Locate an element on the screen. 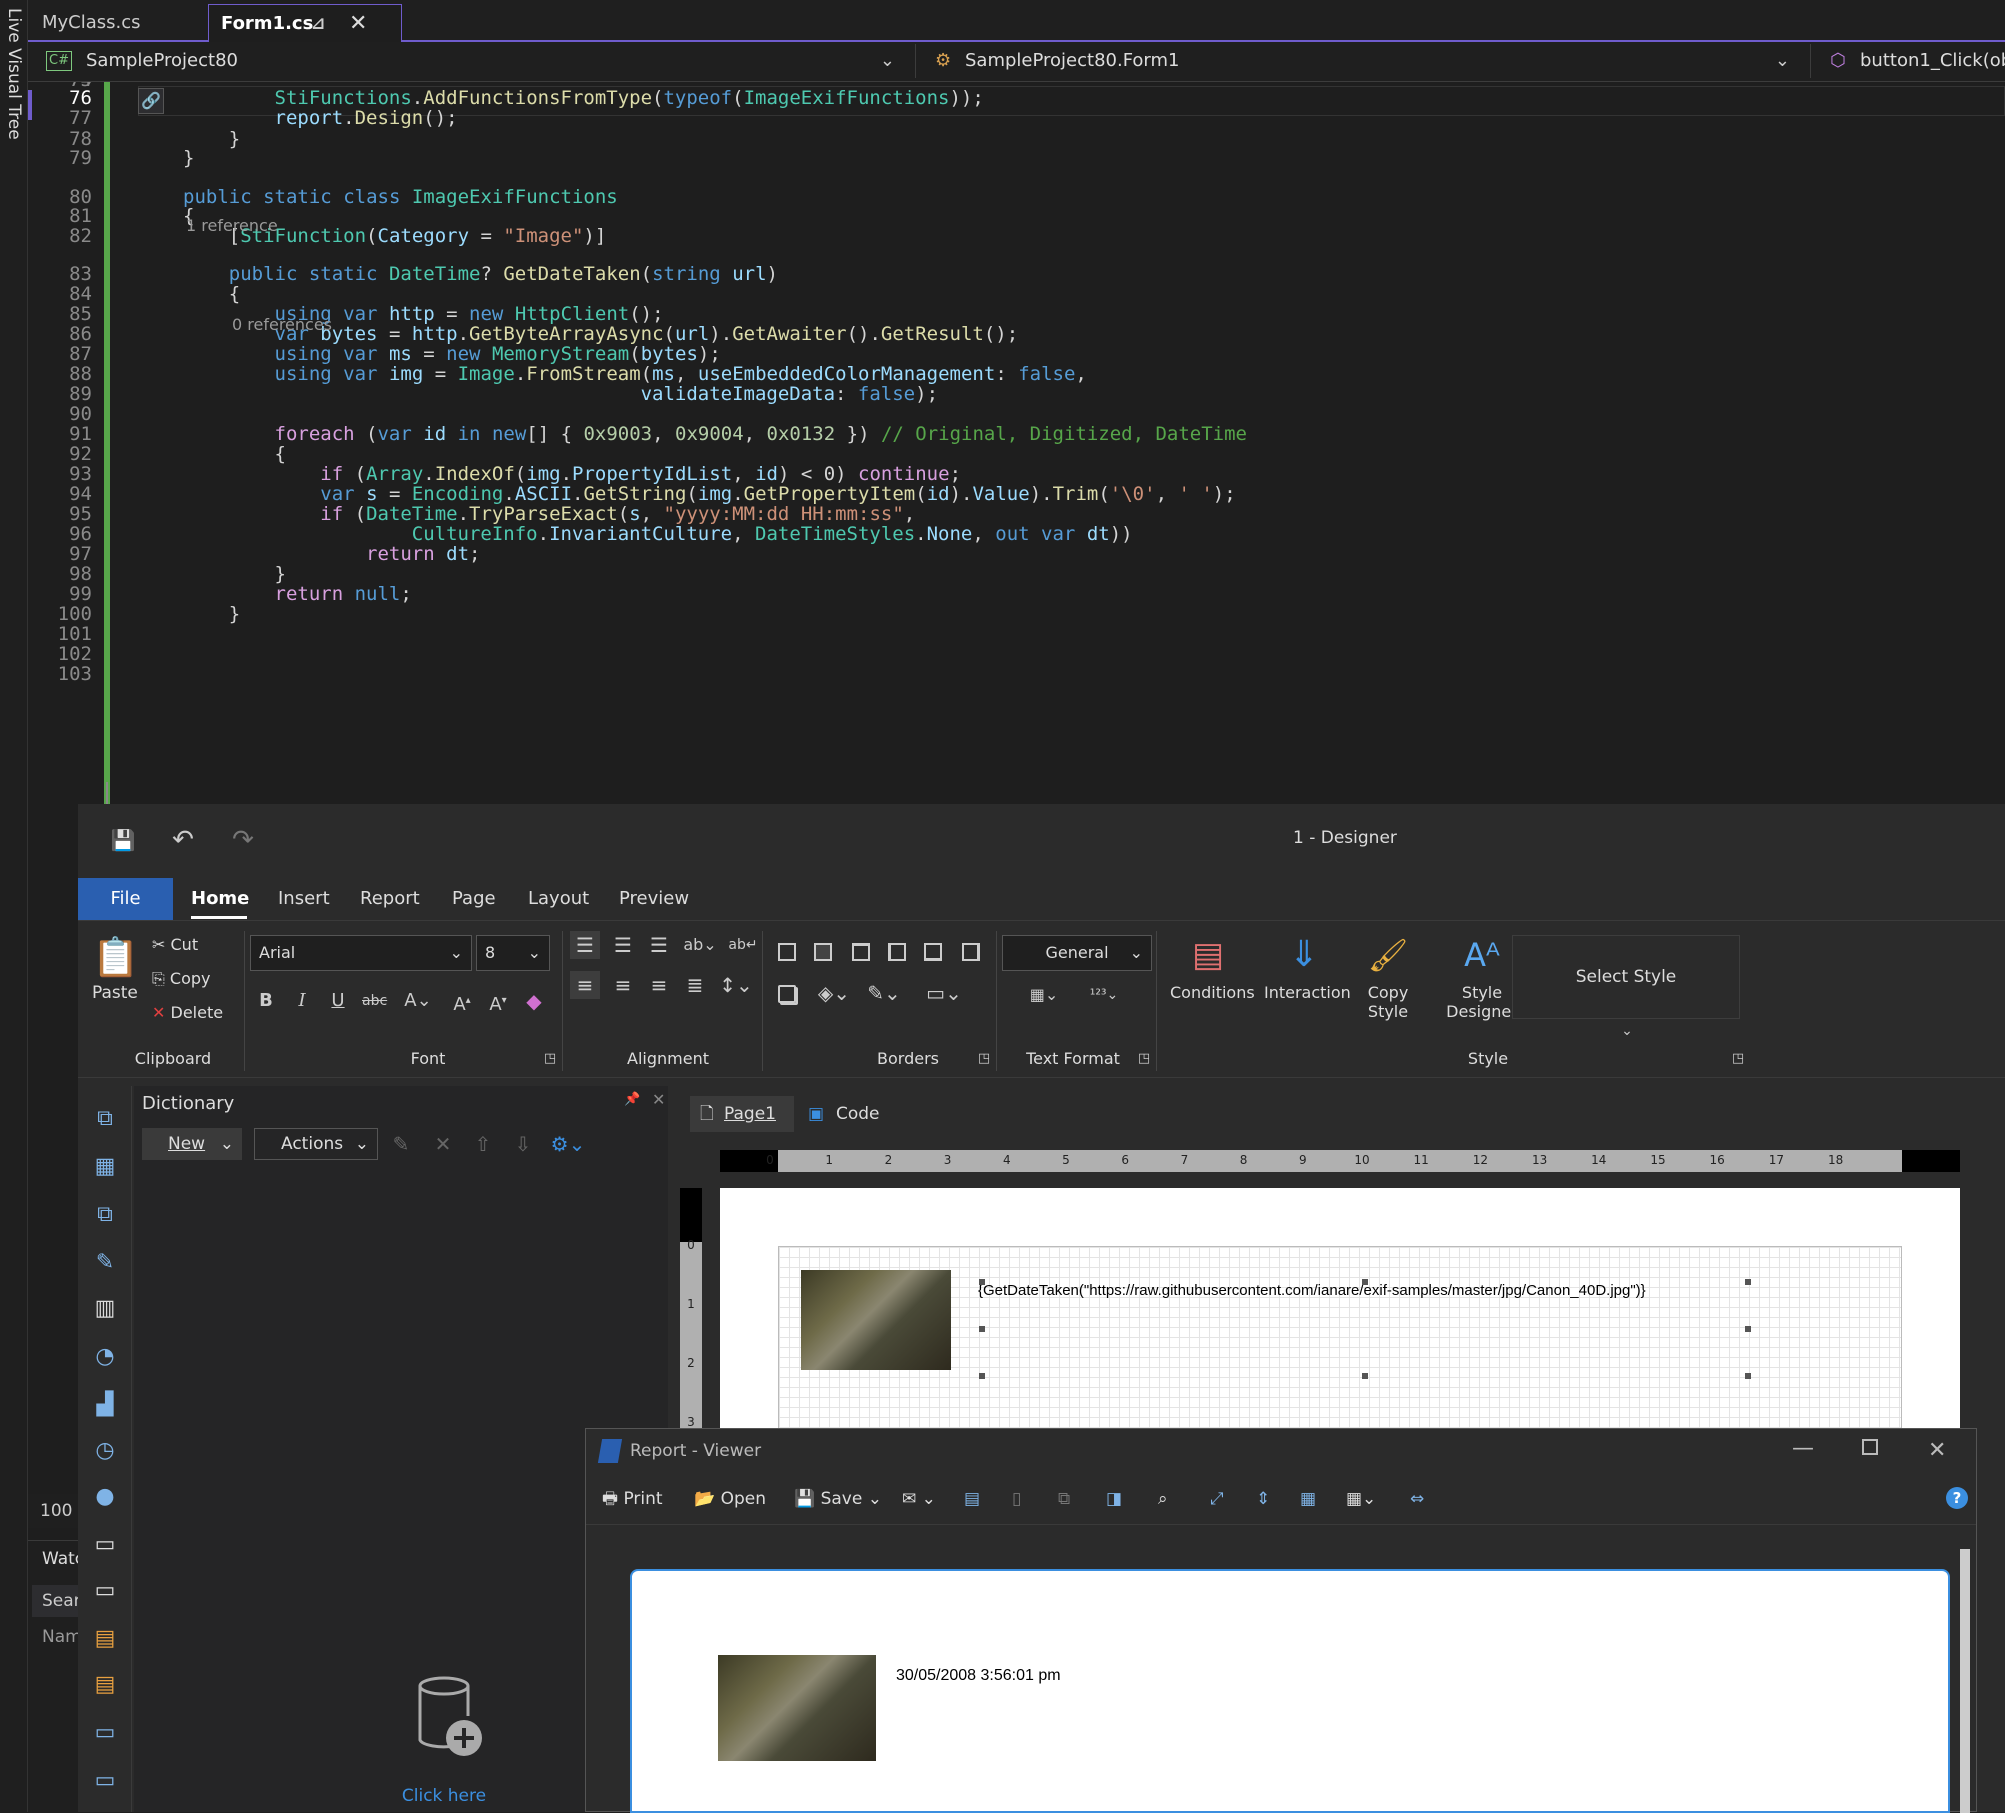 The height and width of the screenshot is (1813, 2005). save-button: 💾 Save ⌄ is located at coordinates (838, 1499).